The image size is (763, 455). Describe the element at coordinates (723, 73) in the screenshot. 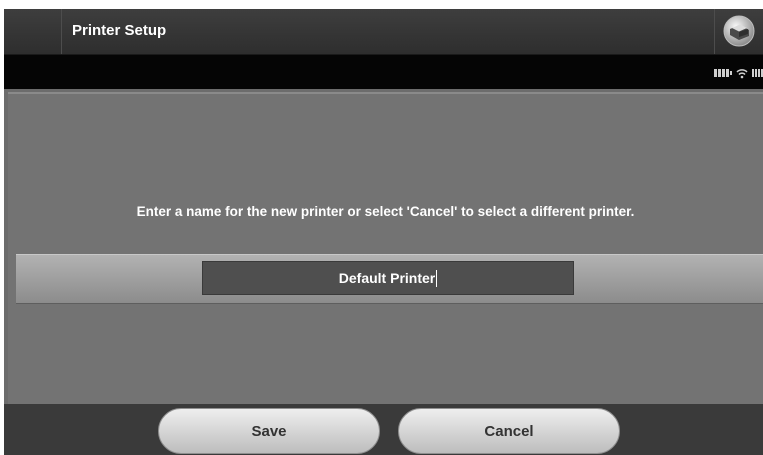

I see `battery-icon` at that location.